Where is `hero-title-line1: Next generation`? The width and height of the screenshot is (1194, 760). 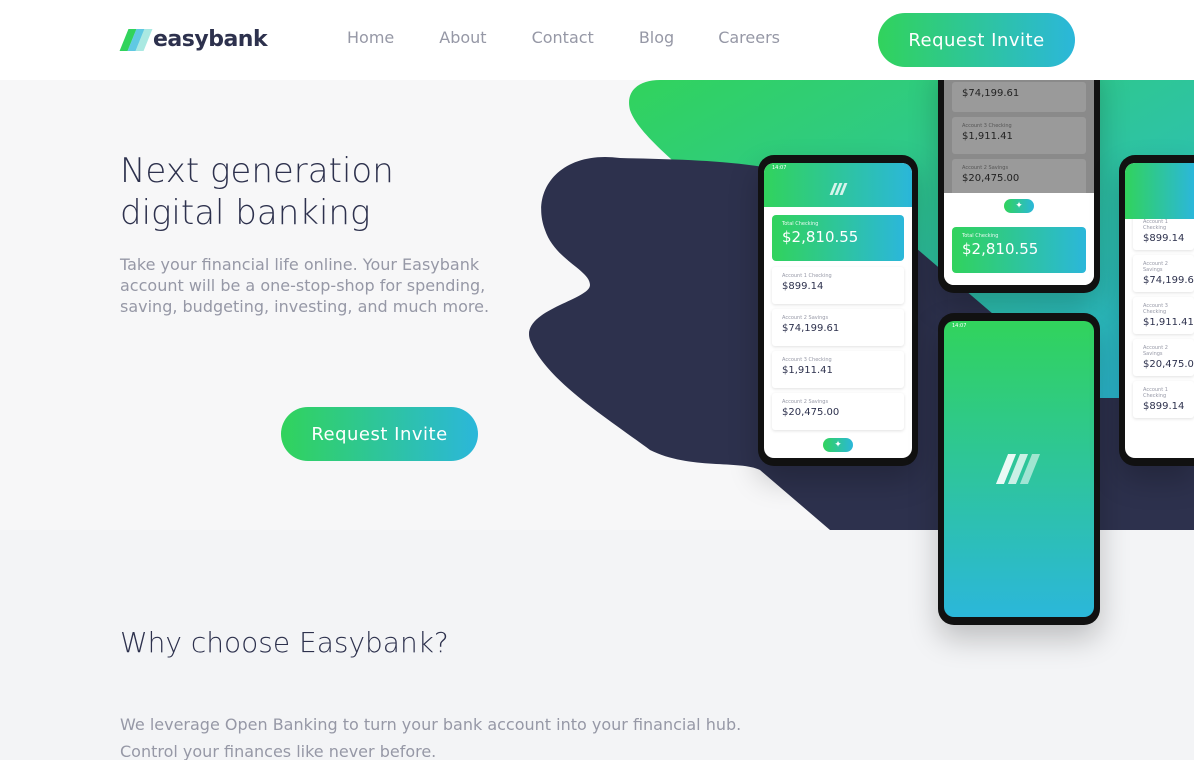 hero-title-line1: Next generation is located at coordinates (257, 171).